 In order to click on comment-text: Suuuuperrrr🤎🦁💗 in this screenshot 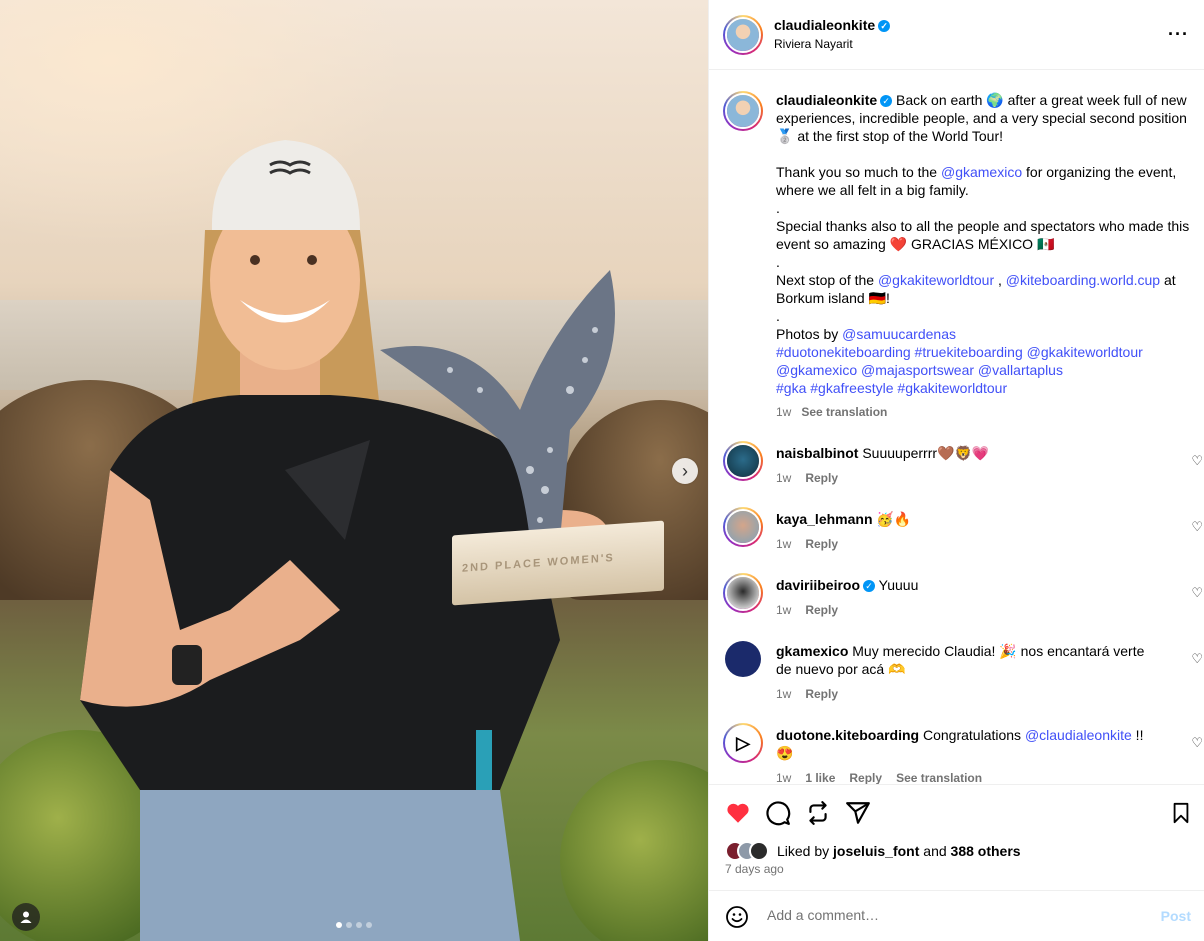, I will do `click(926, 453)`.